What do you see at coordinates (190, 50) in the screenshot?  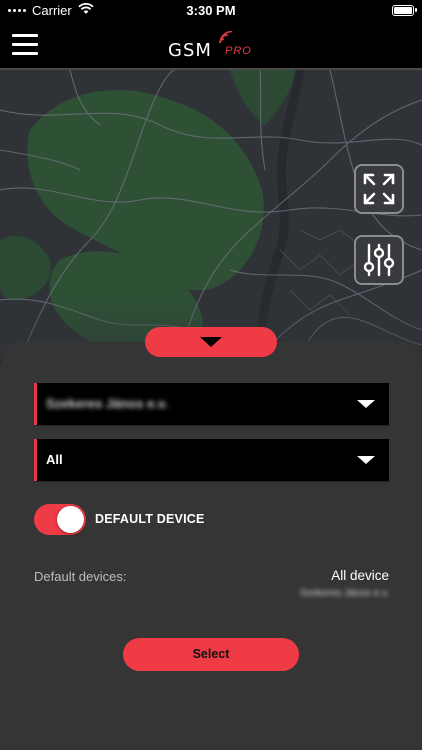 I see `logo-text: GSM` at bounding box center [190, 50].